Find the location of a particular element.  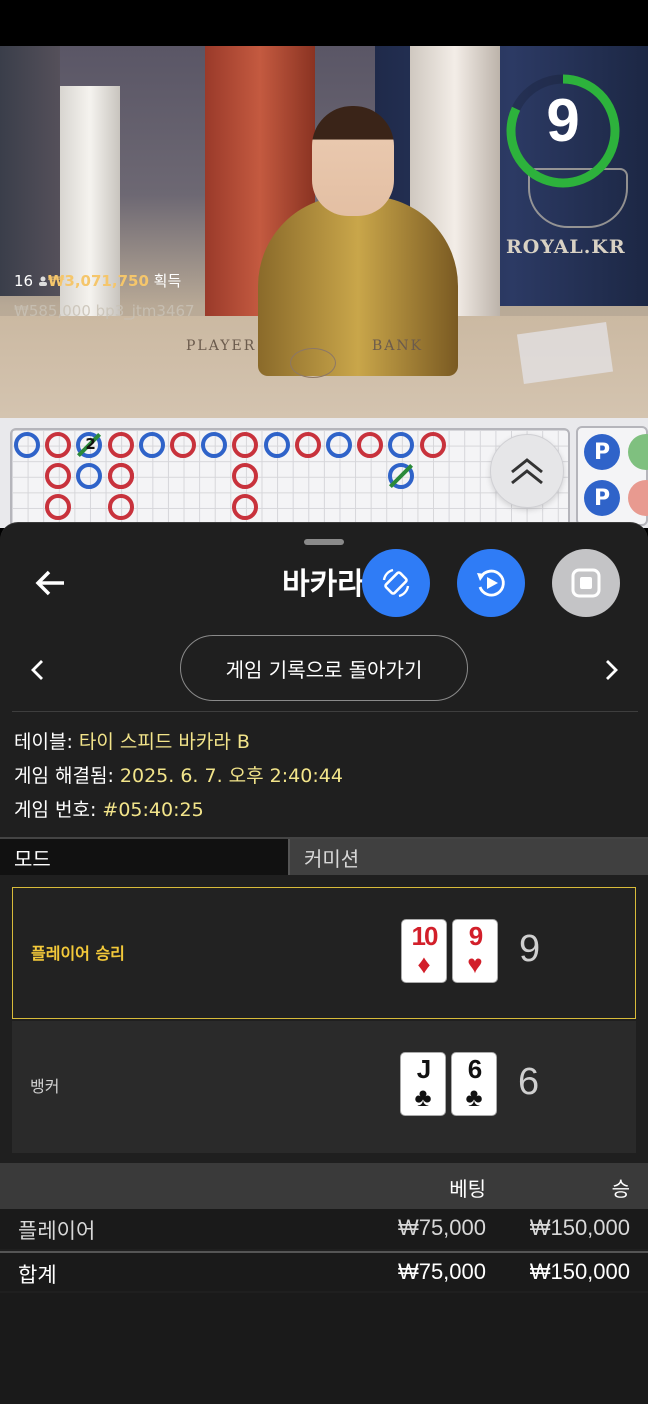

column-win: 승 is located at coordinates (620, 1189).